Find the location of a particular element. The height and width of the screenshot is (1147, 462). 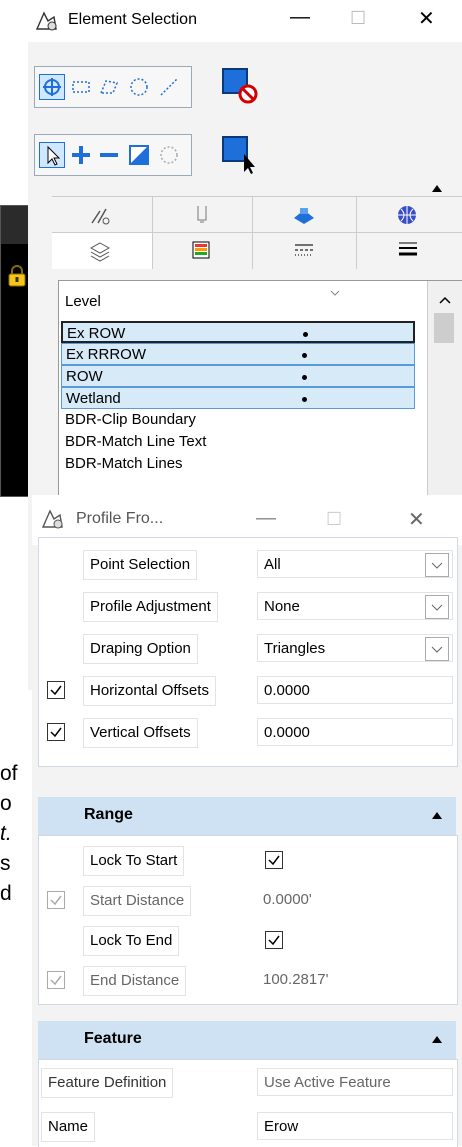

start-distance-label: Start Distance is located at coordinates (137, 901).